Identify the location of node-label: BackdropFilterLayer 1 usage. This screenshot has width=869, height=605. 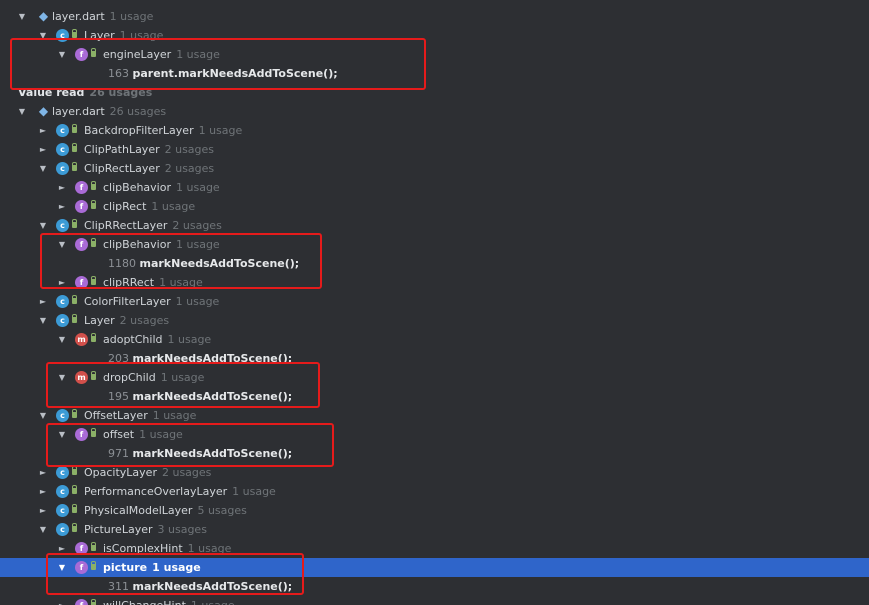
(163, 130).